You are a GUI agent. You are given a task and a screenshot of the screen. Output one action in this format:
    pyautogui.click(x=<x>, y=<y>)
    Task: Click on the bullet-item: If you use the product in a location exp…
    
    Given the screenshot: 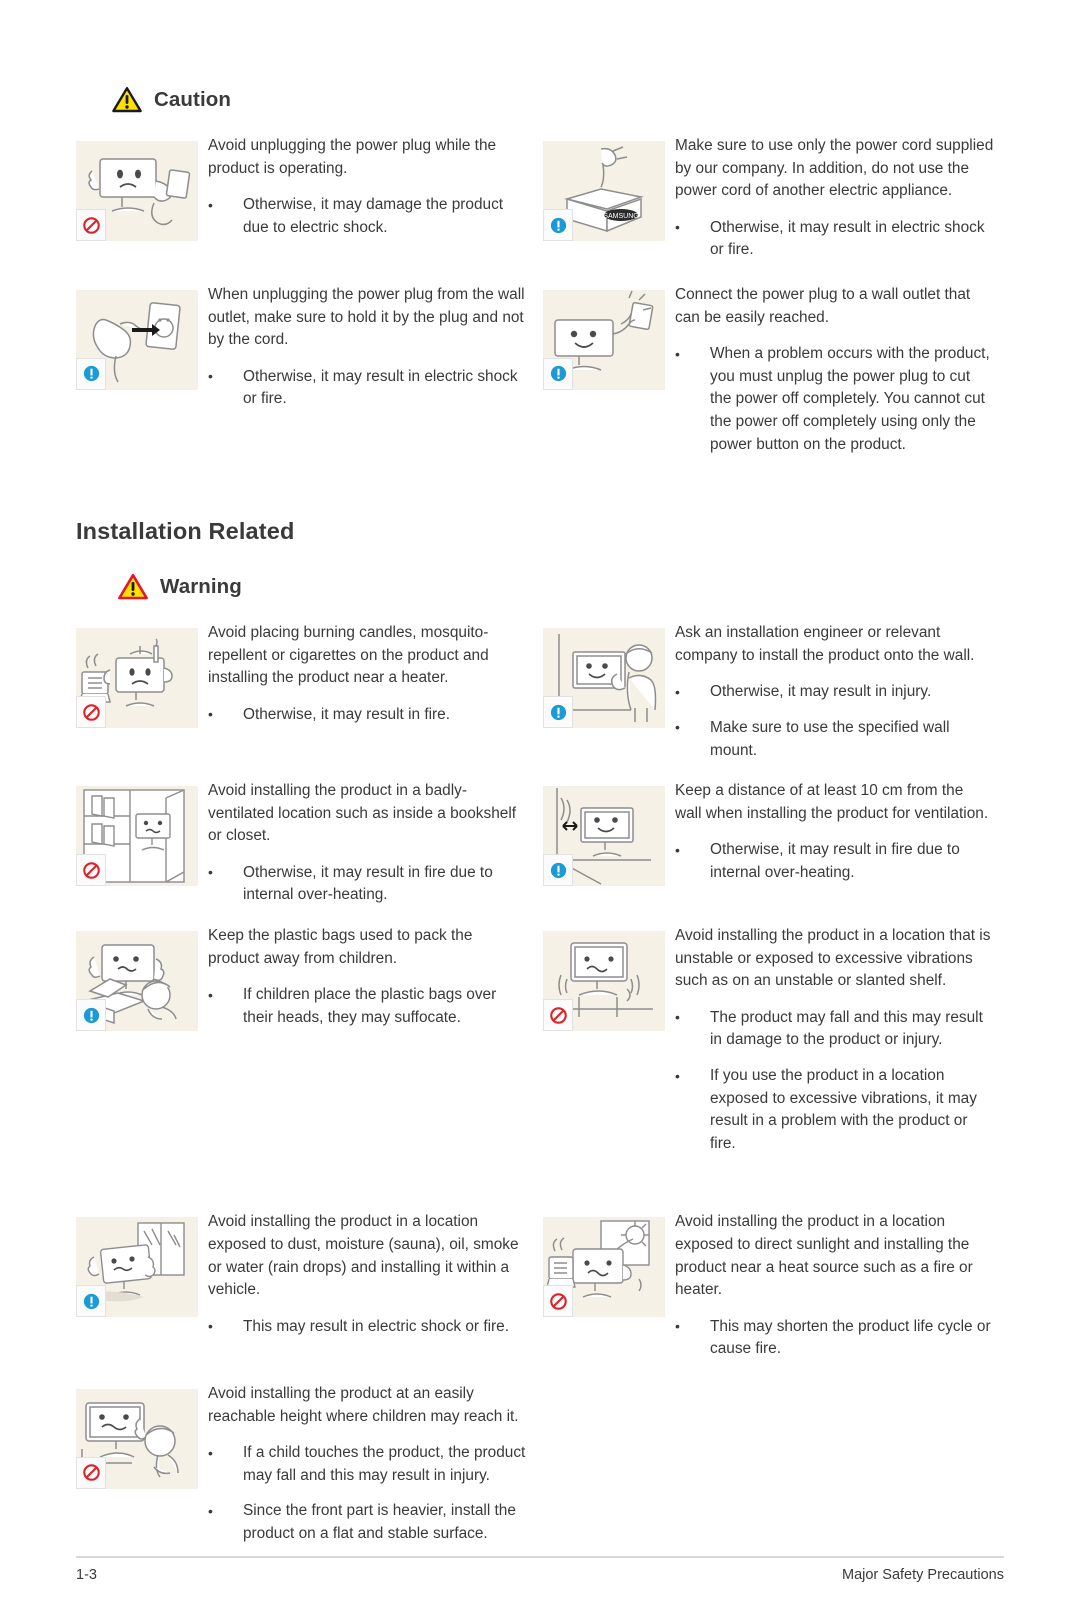 What is the action you would take?
    pyautogui.click(x=834, y=1110)
    